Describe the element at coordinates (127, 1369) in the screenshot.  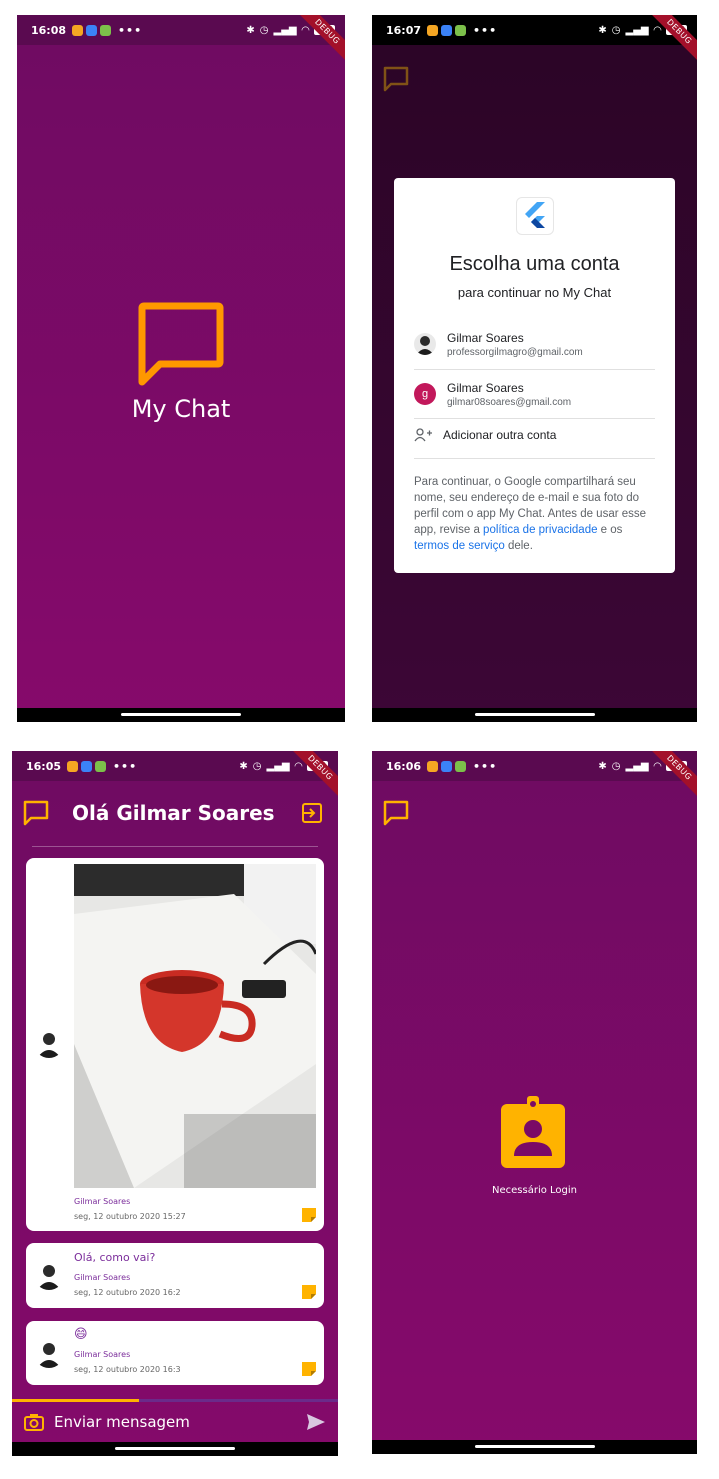
I see `message-time: seg, 12 outubro 2020 16:3` at that location.